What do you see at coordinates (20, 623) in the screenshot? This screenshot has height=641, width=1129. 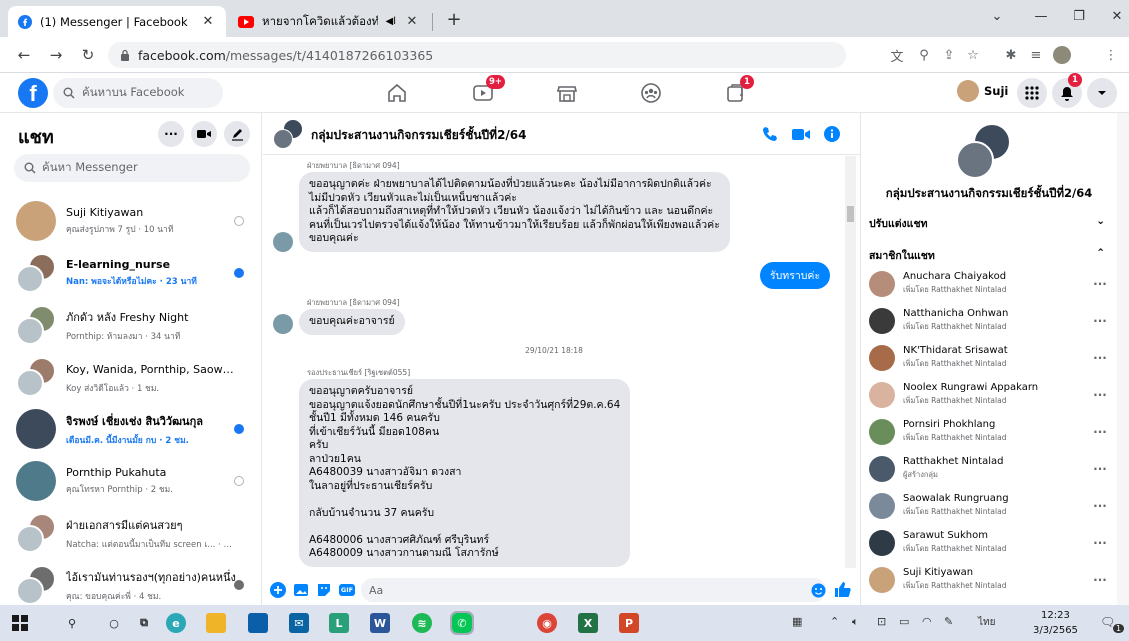 I see `windows-start-icon` at bounding box center [20, 623].